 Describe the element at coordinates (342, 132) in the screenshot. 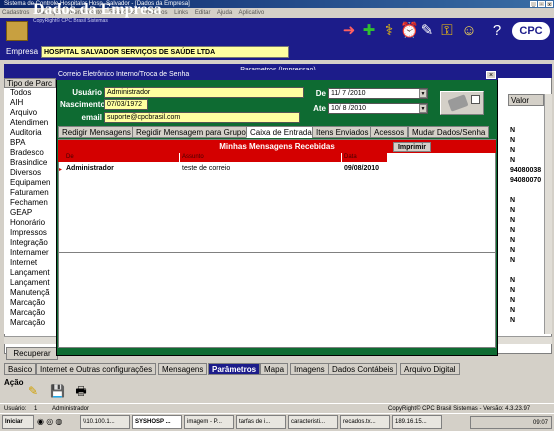

I see `tab-itens-enviados: Itens Enviados` at that location.